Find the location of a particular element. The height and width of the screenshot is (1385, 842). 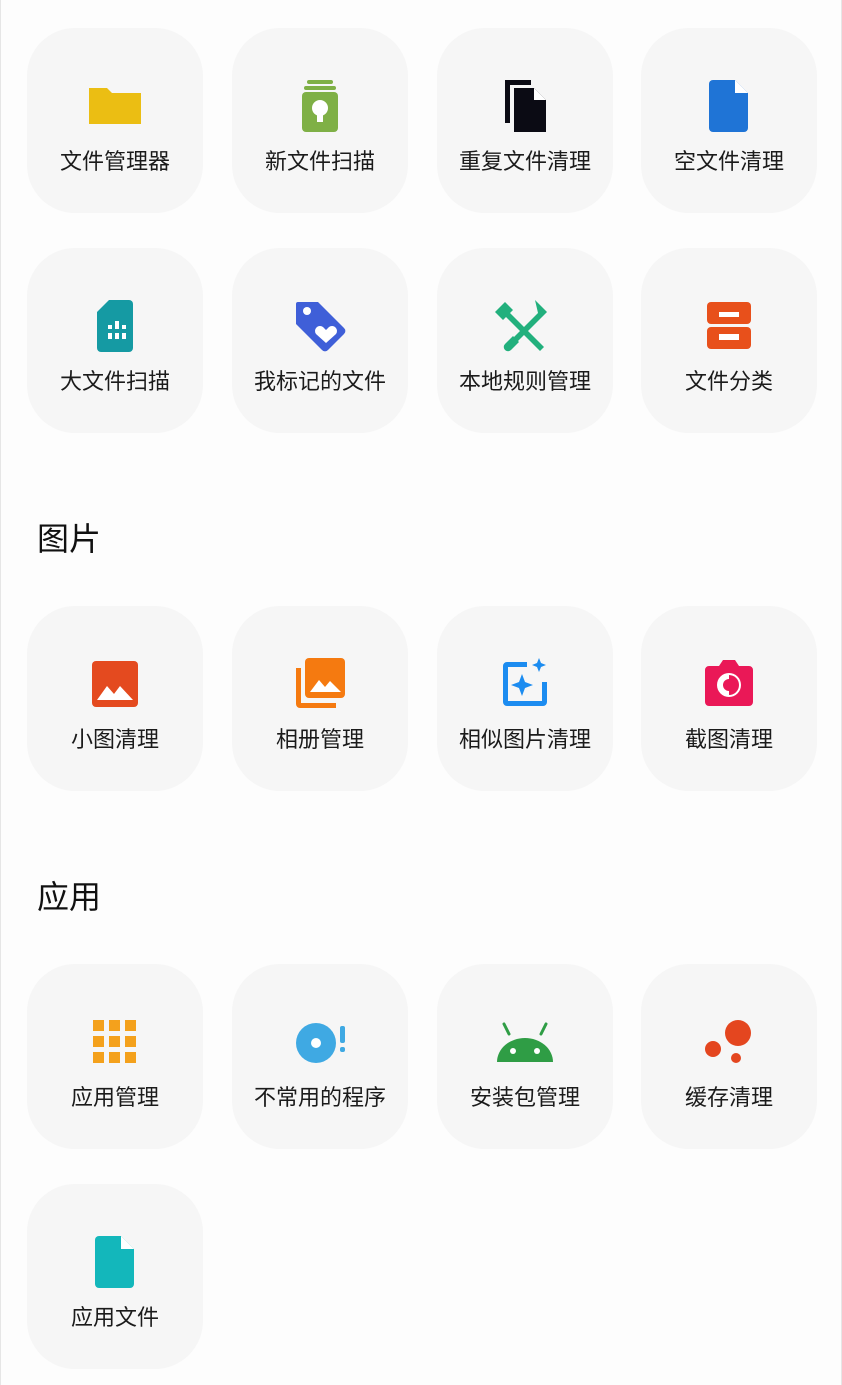

tile-label: 我标记的文件 is located at coordinates (319, 382).